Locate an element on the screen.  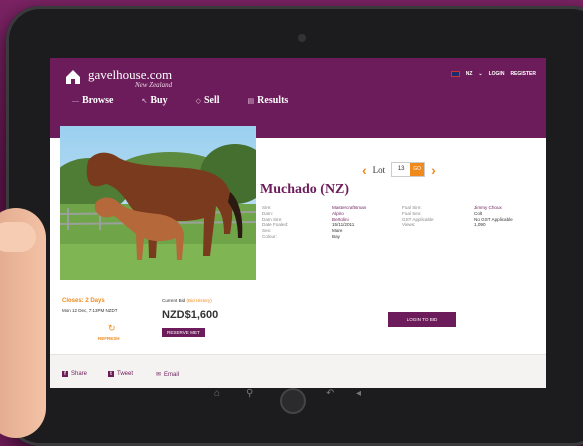
browse-icon: — is located at coordinates (75, 100).